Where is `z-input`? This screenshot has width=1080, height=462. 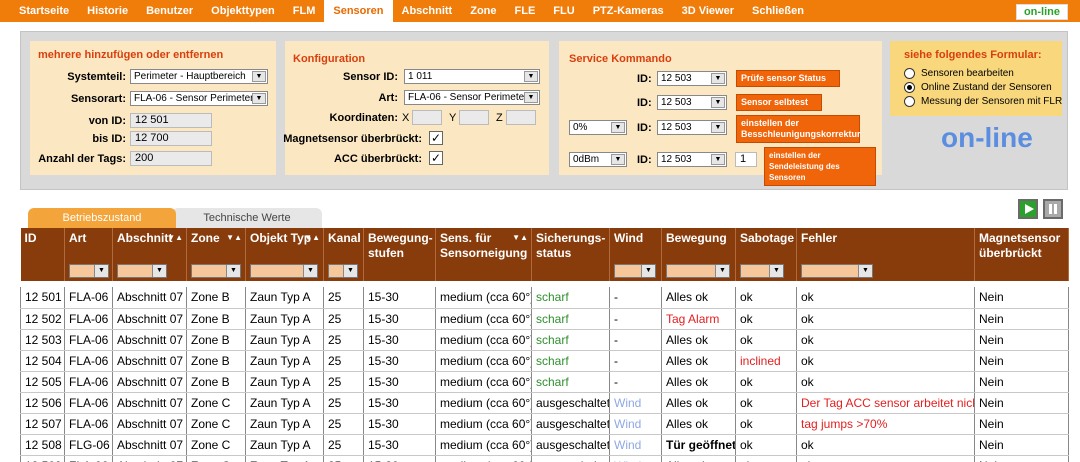 z-input is located at coordinates (521, 117).